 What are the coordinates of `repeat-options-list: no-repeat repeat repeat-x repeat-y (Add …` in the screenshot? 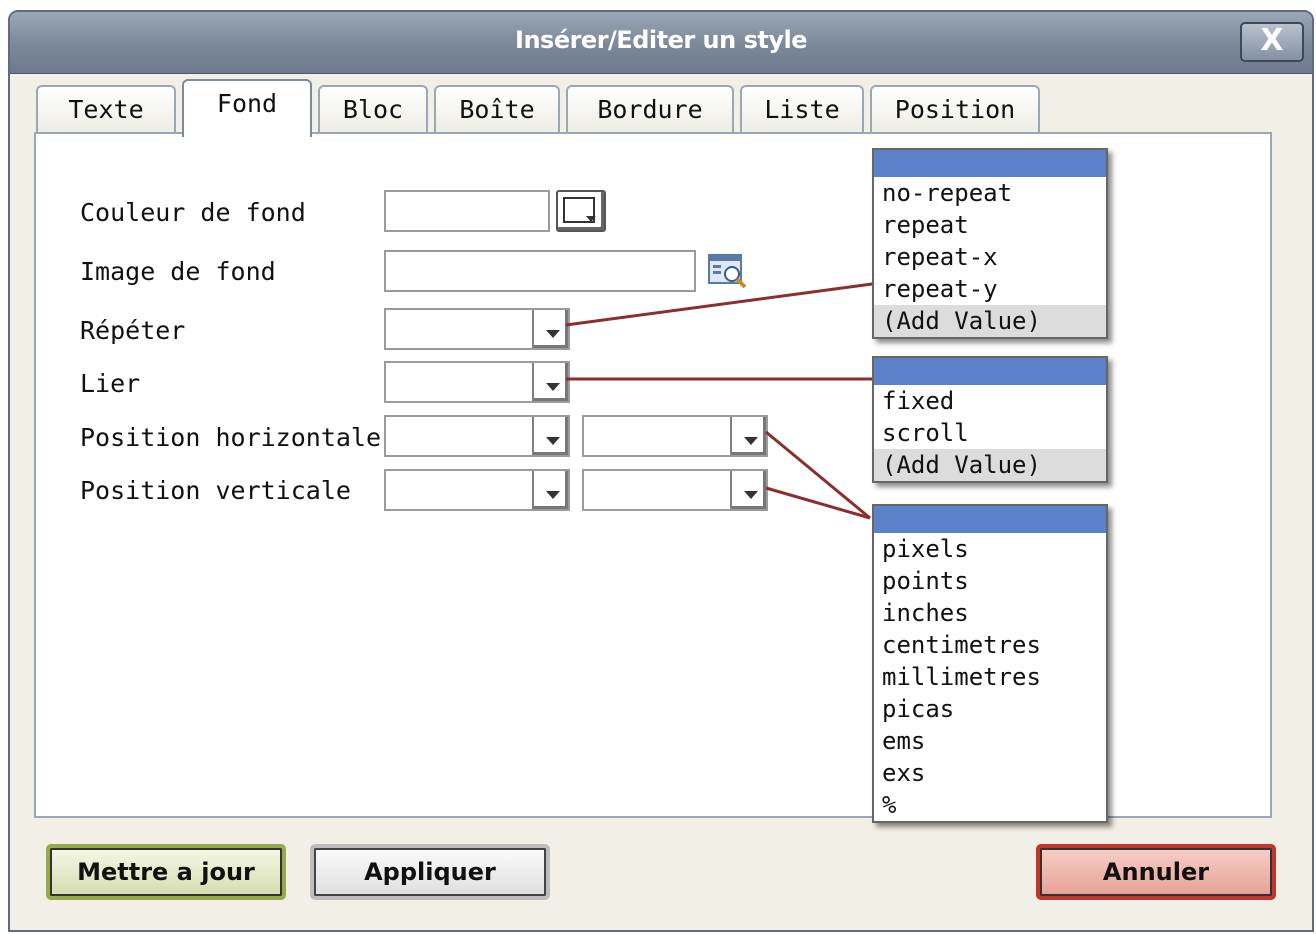 It's located at (990, 243).